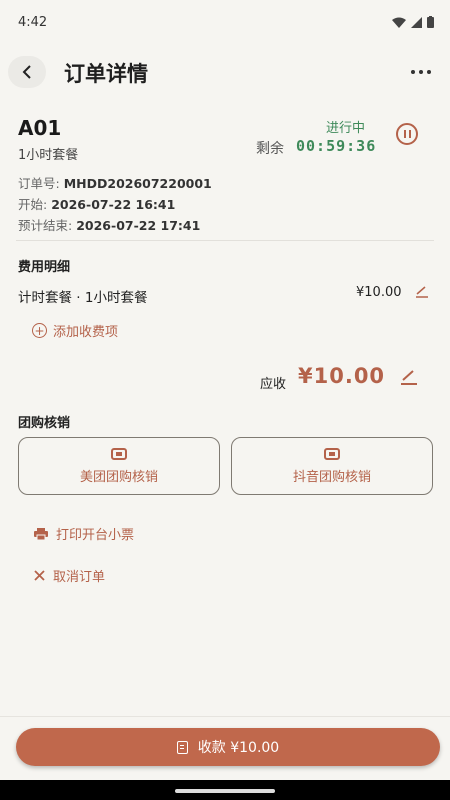 This screenshot has height=800, width=450. Describe the element at coordinates (137, 183) in the screenshot. I see `order-number: MHDD202607220001` at that location.